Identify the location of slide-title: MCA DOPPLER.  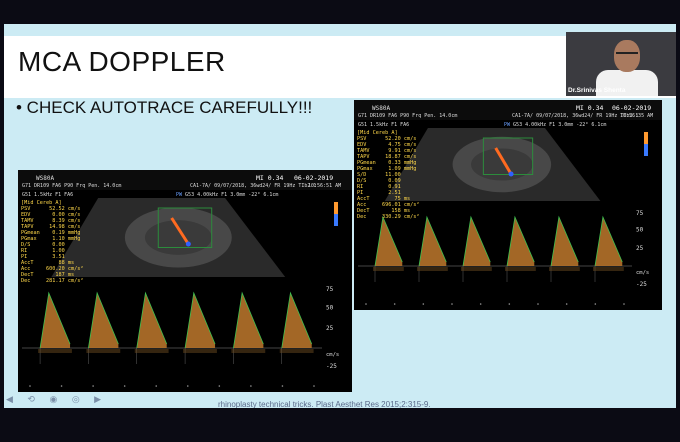
(122, 61).